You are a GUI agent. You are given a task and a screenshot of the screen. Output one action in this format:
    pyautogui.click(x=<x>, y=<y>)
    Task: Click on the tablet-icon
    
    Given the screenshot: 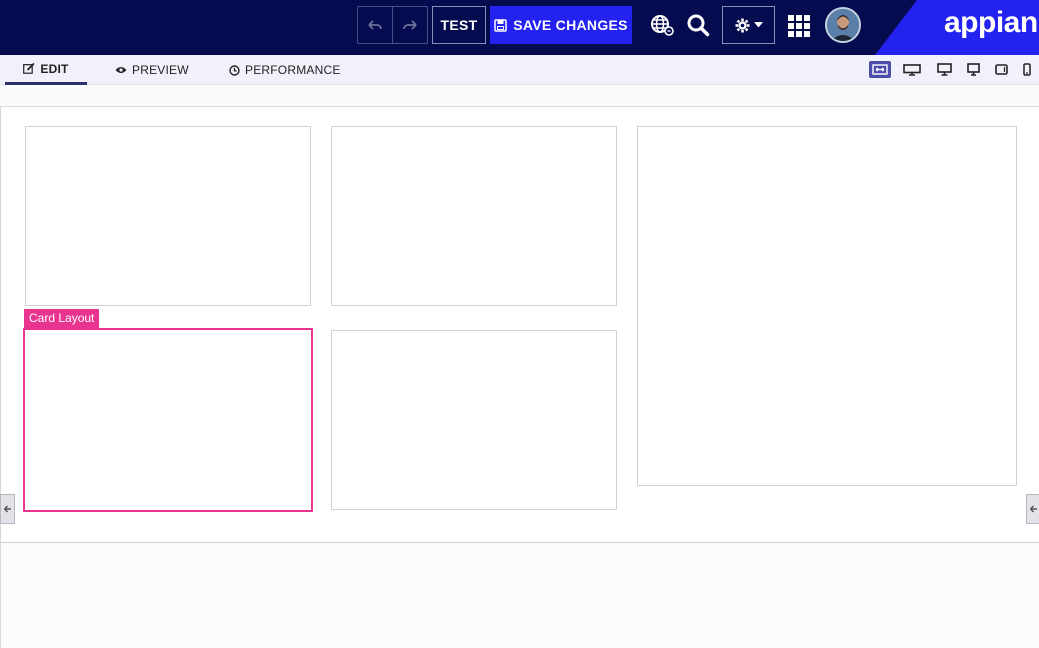 What is the action you would take?
    pyautogui.click(x=1001, y=69)
    